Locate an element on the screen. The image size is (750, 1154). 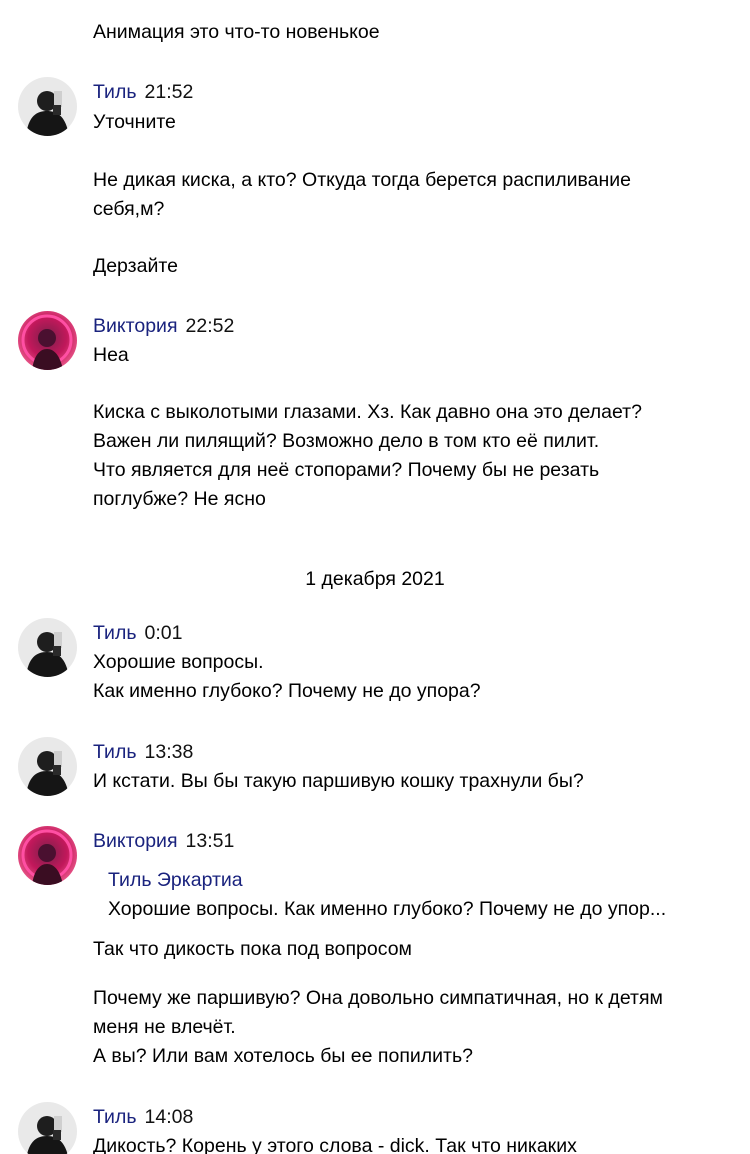
date-separator: 1 декабря 2021 is located at coordinates (375, 579).